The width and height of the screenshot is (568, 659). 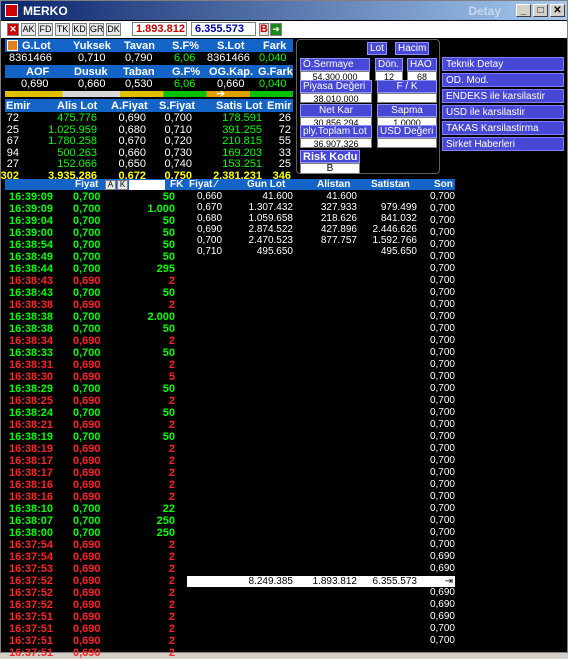 I want to click on tk-button: TK, so click(x=62, y=29).